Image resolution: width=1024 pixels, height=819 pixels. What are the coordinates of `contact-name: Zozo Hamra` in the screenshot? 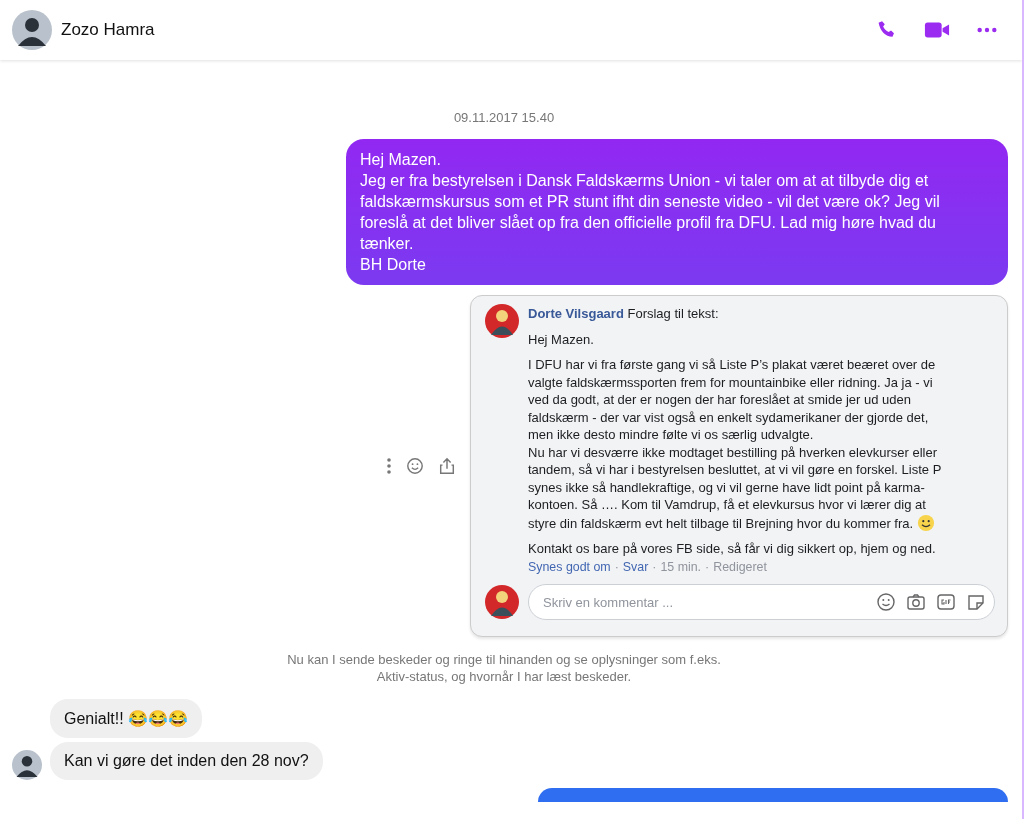 It's located at (108, 30).